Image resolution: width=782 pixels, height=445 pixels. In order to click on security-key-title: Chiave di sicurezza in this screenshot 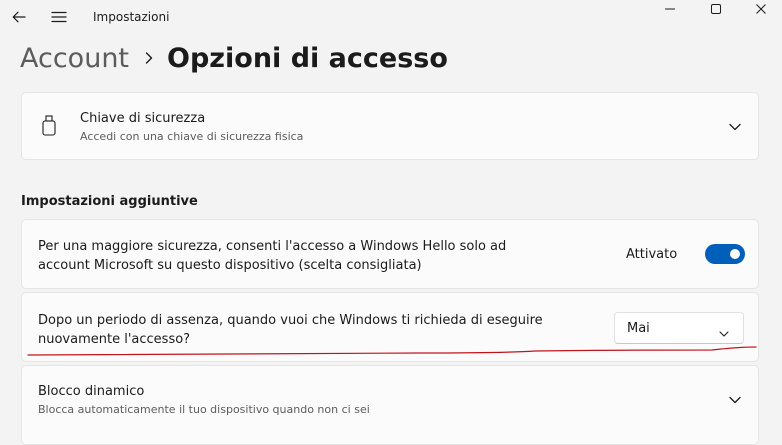, I will do `click(143, 118)`.